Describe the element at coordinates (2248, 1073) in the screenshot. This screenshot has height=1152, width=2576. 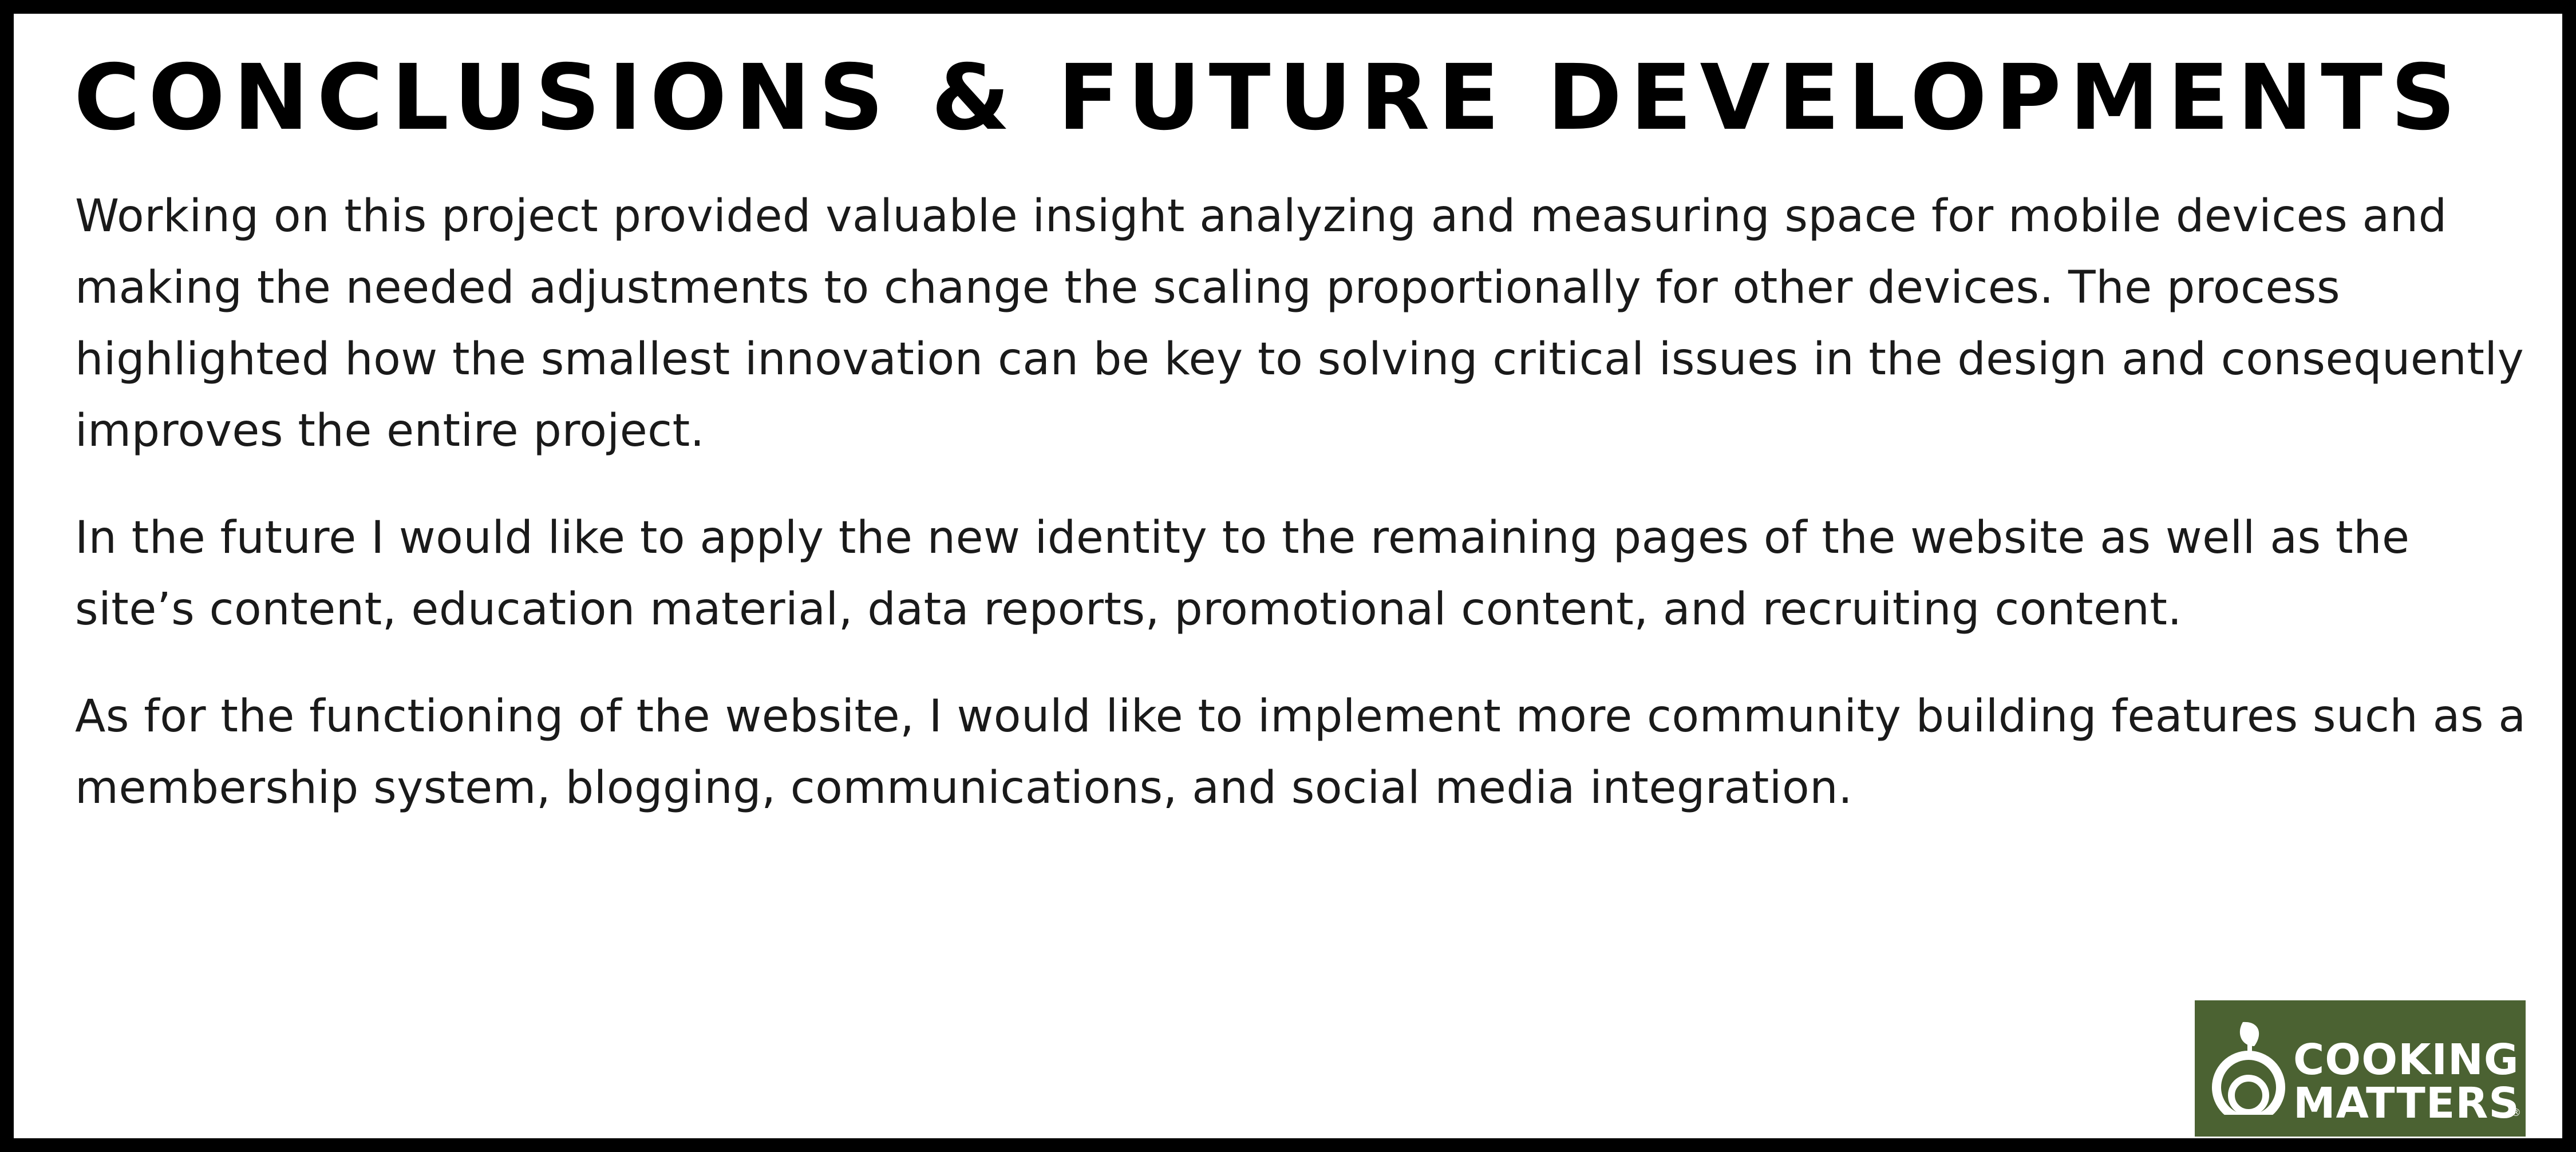
I see `apple-leaf-icon` at that location.